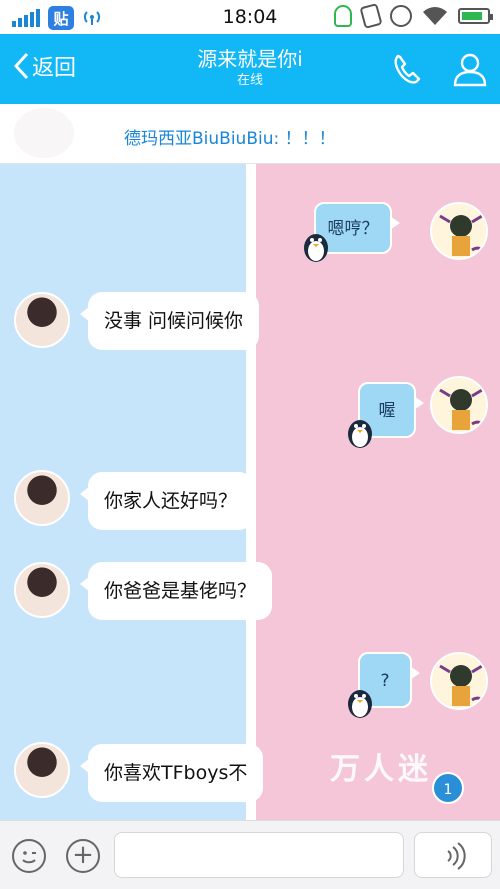 The image size is (500, 889). Describe the element at coordinates (259, 855) in the screenshot. I see `message-input` at that location.